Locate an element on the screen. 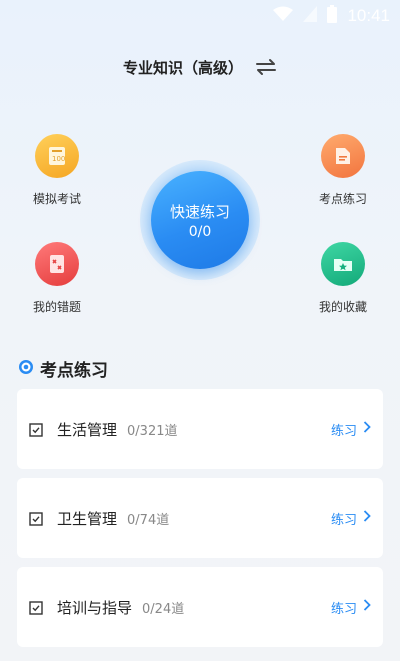 Image resolution: width=400 pixels, height=661 pixels. topic-name: 卫生管理 is located at coordinates (87, 518).